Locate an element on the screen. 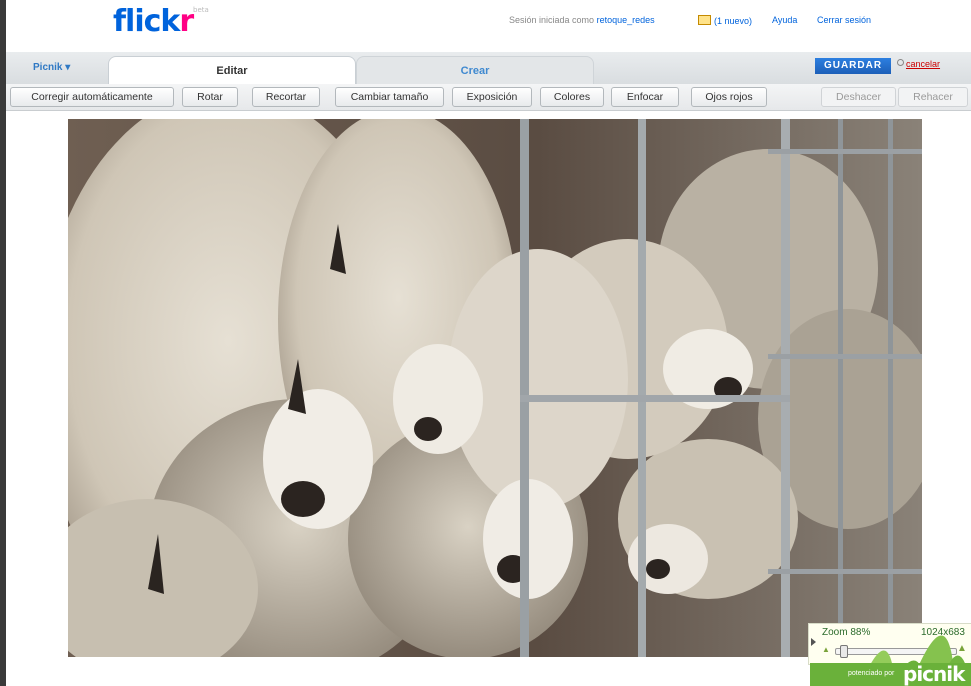 The image size is (971, 686). rotate-button: Rotar is located at coordinates (210, 97).